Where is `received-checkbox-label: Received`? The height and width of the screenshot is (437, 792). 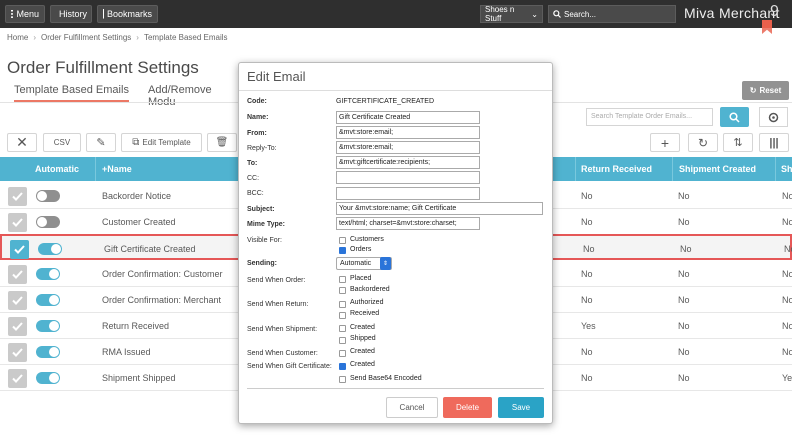
received-checkbox-label: Received is located at coordinates (365, 313).